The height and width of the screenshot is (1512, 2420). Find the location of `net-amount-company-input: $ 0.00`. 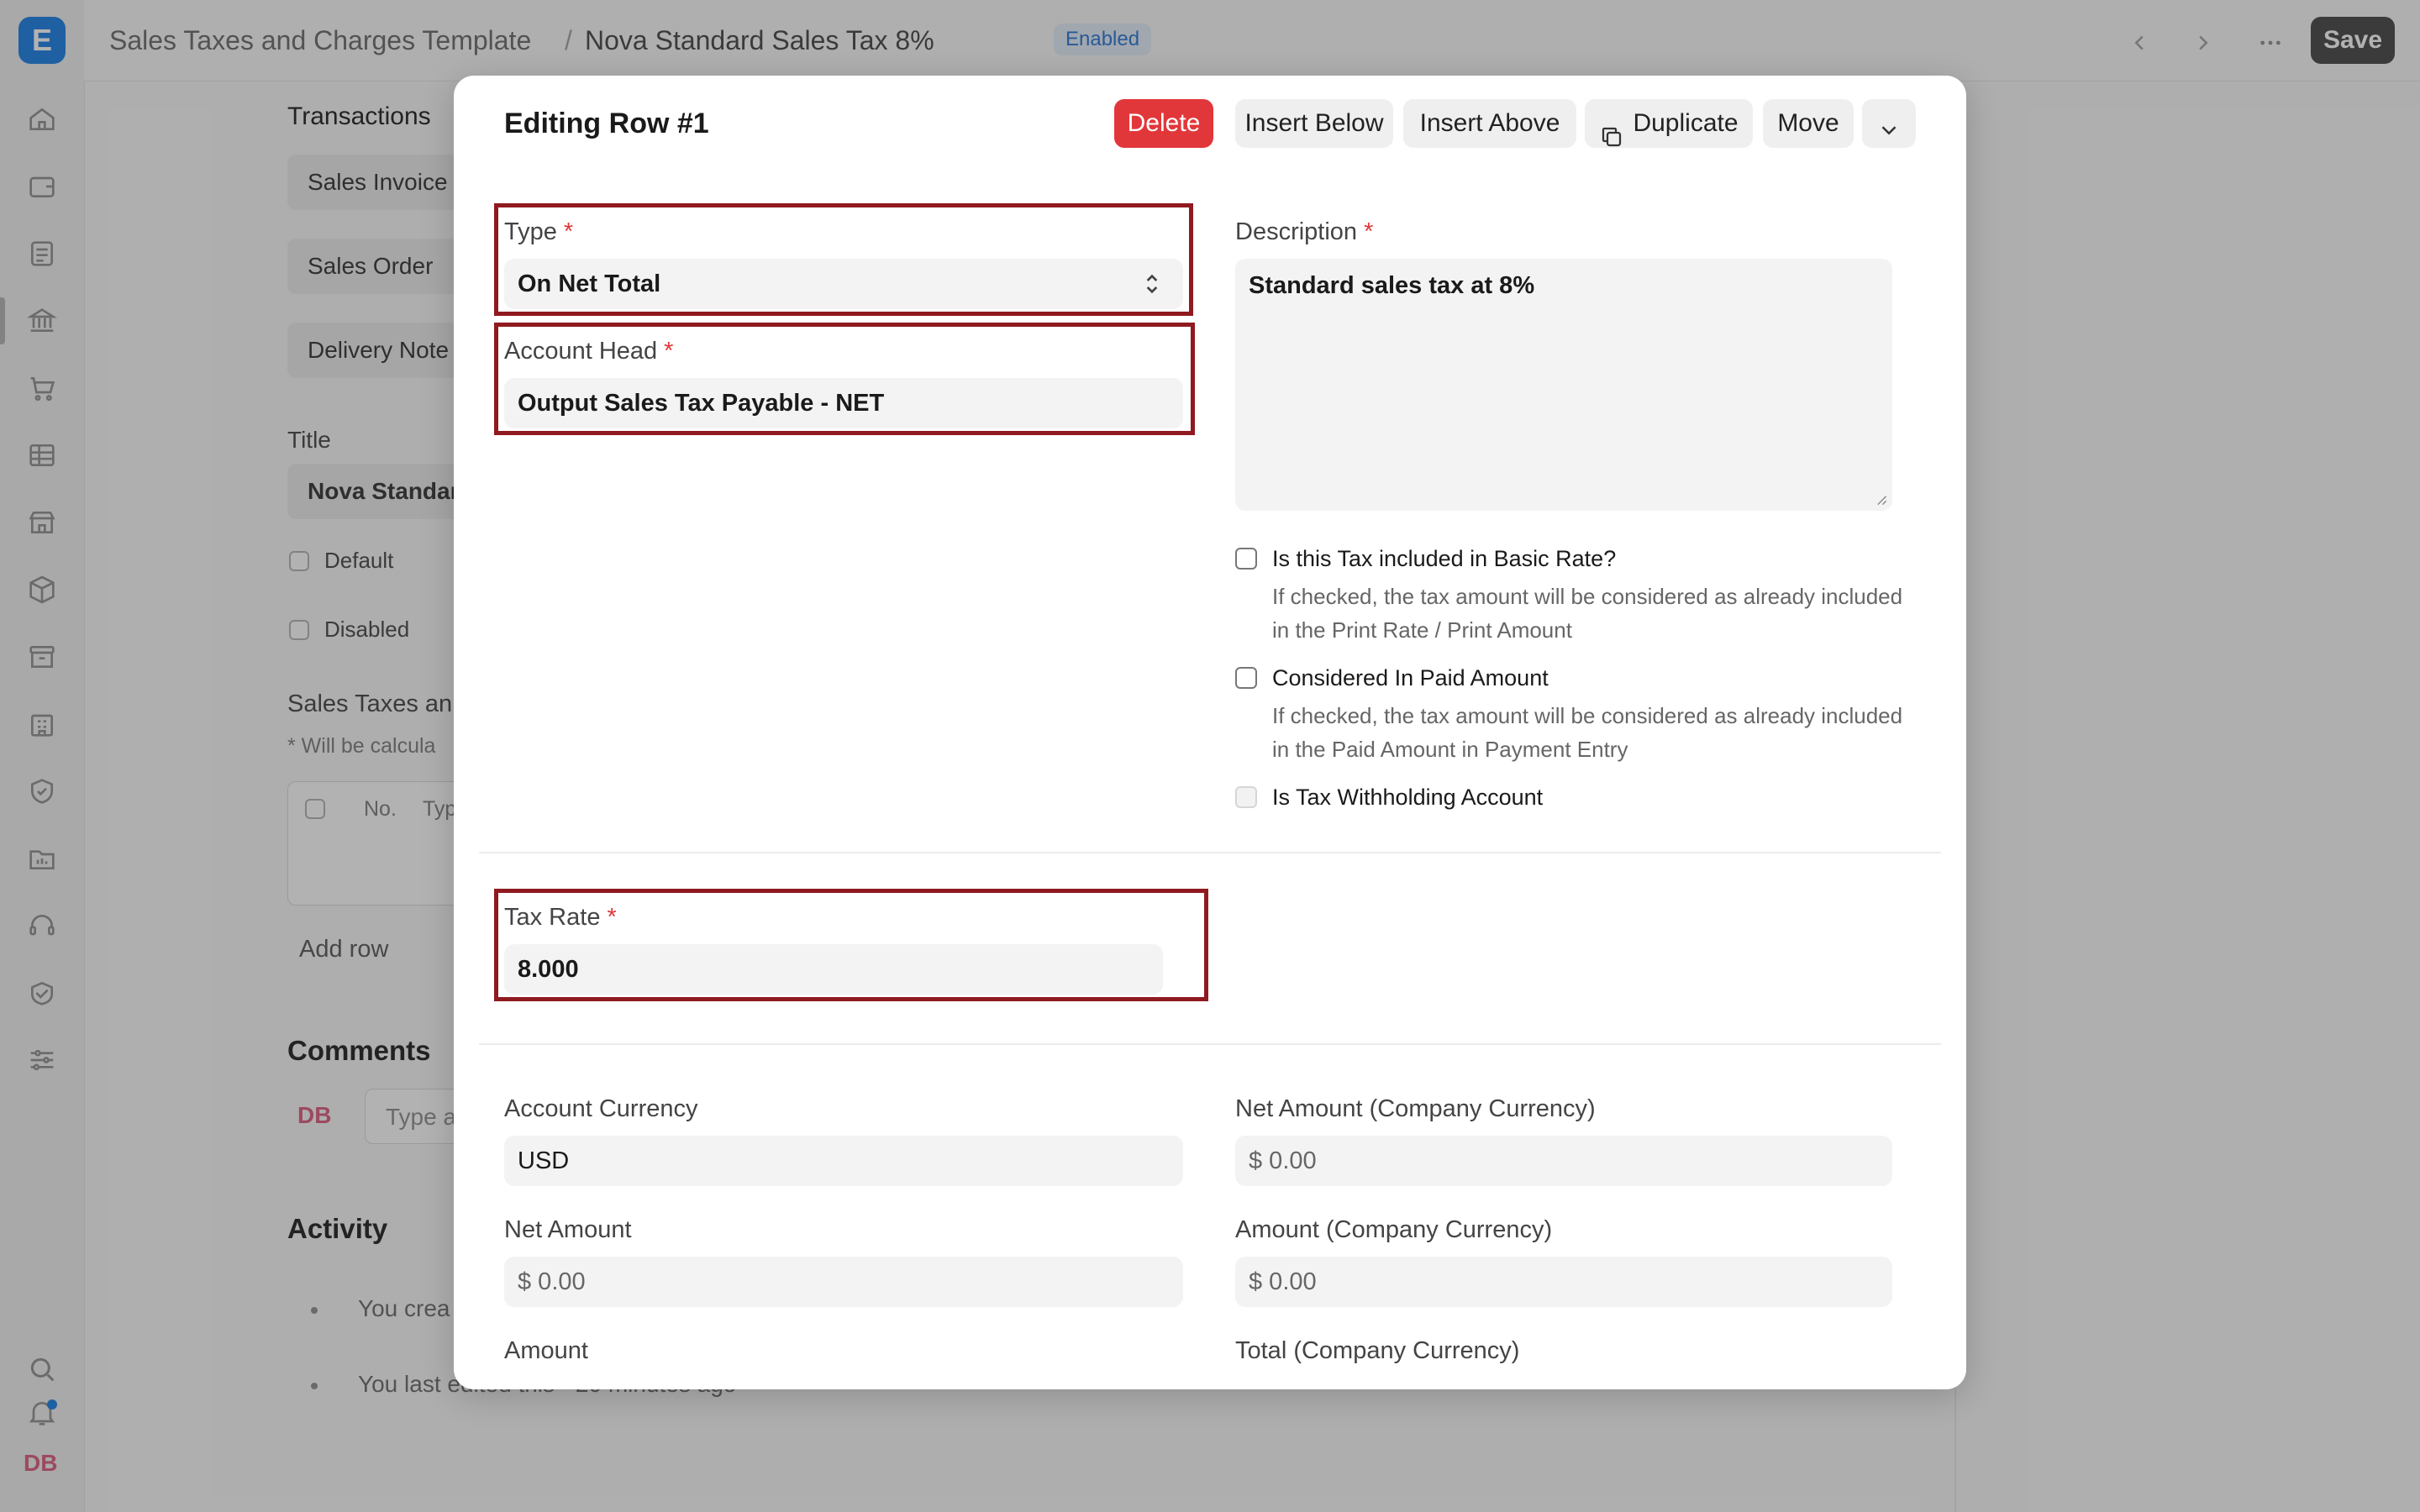

net-amount-company-input: $ 0.00 is located at coordinates (1563, 1161).